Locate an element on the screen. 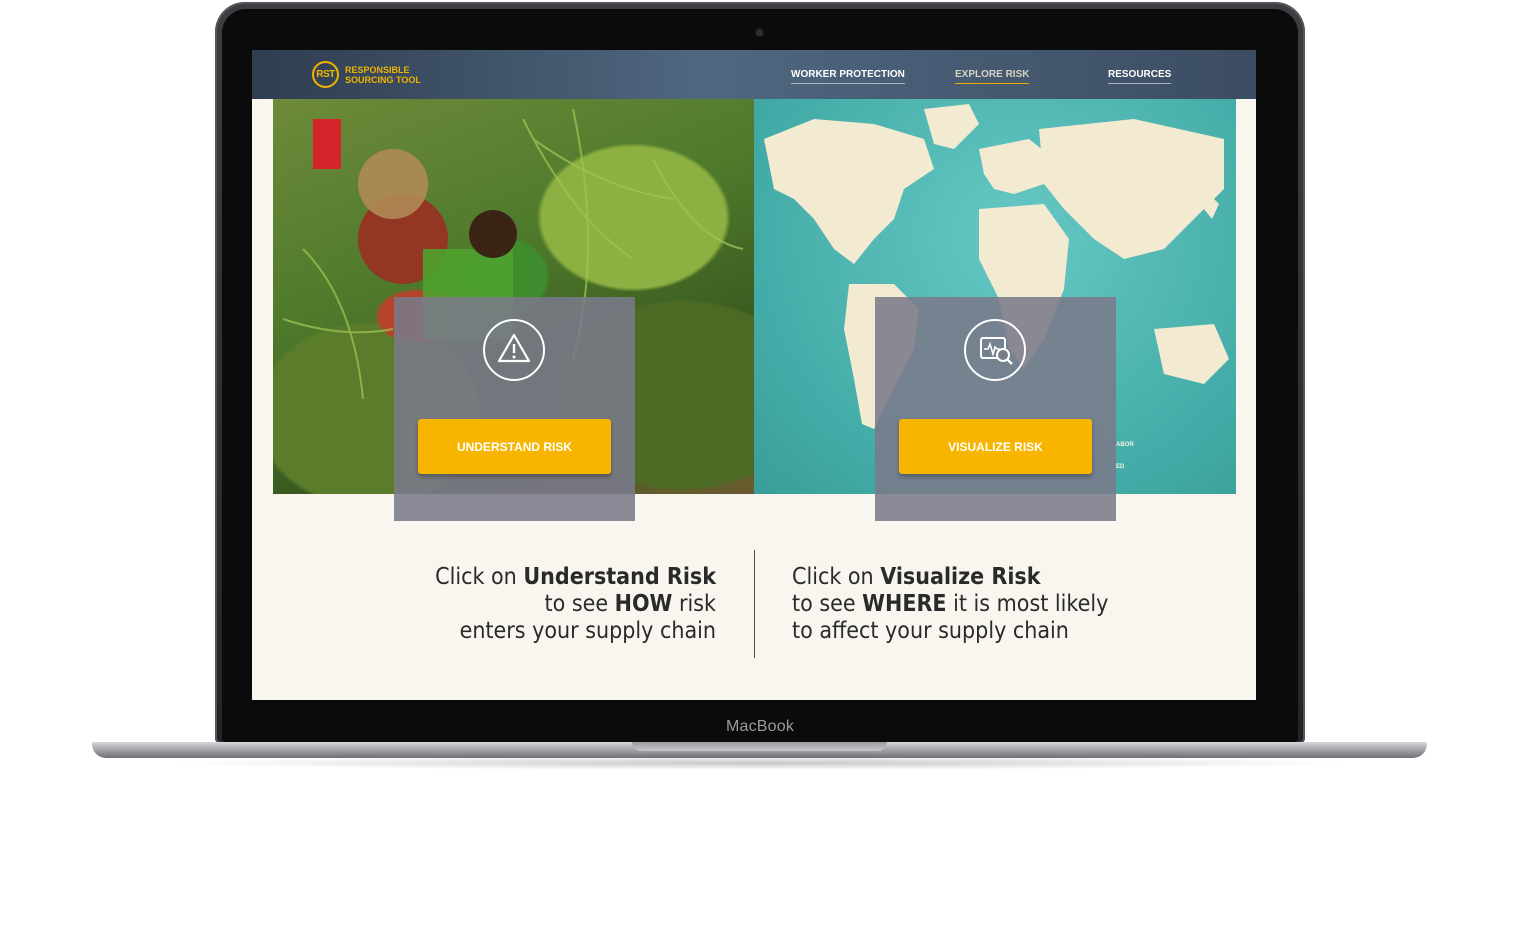 The image size is (1533, 930). desc-left-line2-post: risk is located at coordinates (694, 604).